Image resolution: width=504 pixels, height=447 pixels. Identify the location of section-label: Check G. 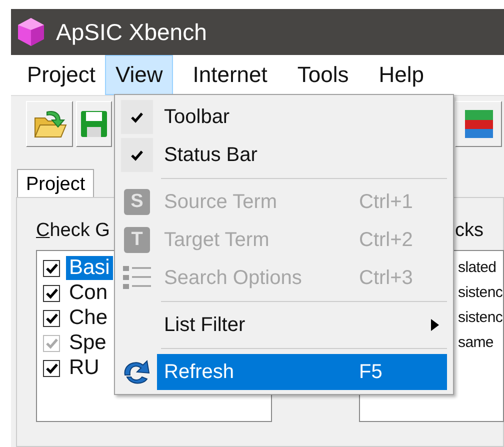
(73, 231).